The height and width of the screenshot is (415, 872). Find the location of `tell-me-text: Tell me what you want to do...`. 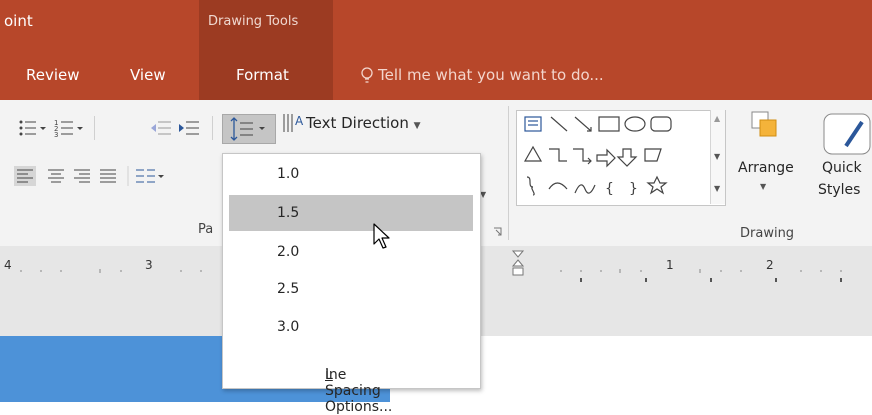

tell-me-text: Tell me what you want to do... is located at coordinates (491, 75).